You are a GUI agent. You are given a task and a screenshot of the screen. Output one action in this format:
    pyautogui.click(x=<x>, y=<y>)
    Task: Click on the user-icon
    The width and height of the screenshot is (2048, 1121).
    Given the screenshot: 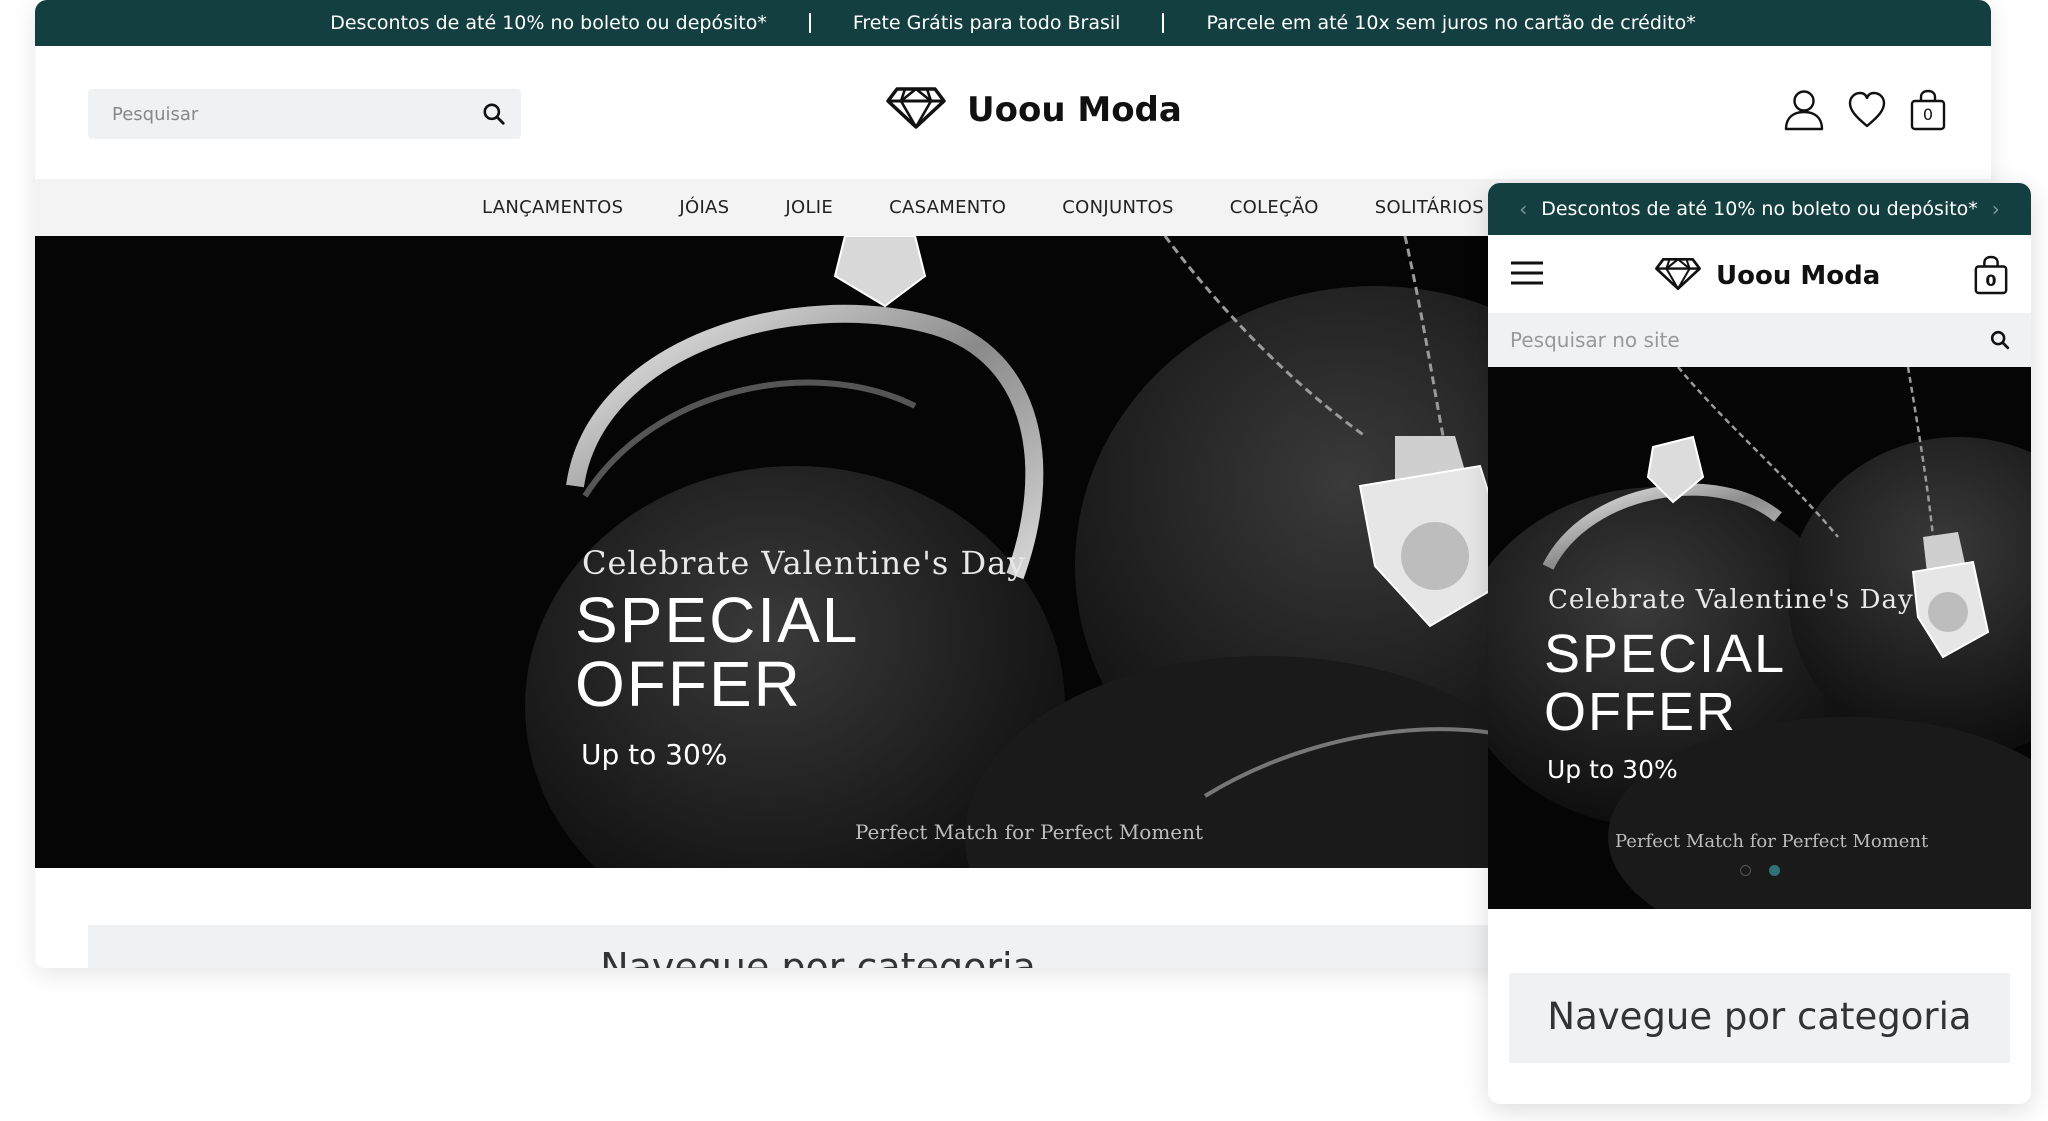 What is the action you would take?
    pyautogui.click(x=1804, y=112)
    